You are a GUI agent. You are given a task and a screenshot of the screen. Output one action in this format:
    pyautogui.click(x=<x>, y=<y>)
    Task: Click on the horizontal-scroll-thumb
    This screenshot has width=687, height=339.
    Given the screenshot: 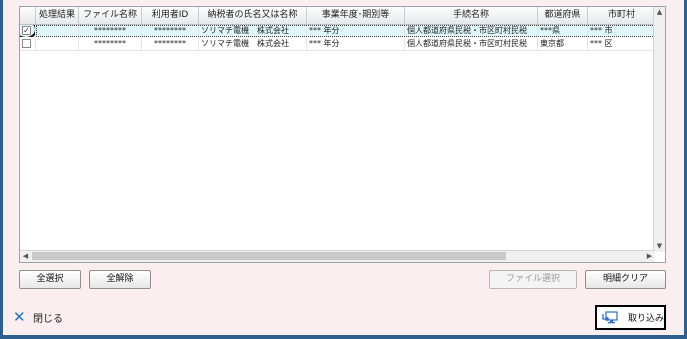 What is the action you would take?
    pyautogui.click(x=269, y=256)
    